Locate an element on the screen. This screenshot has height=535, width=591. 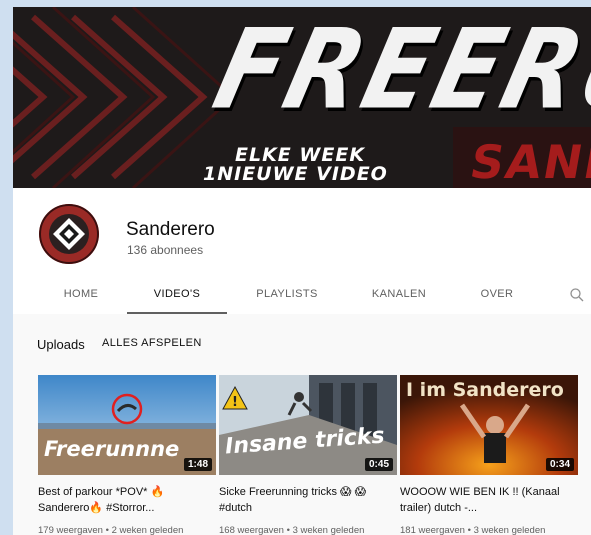
thumbnail-caption: Freerunnne is located at coordinates (112, 449).